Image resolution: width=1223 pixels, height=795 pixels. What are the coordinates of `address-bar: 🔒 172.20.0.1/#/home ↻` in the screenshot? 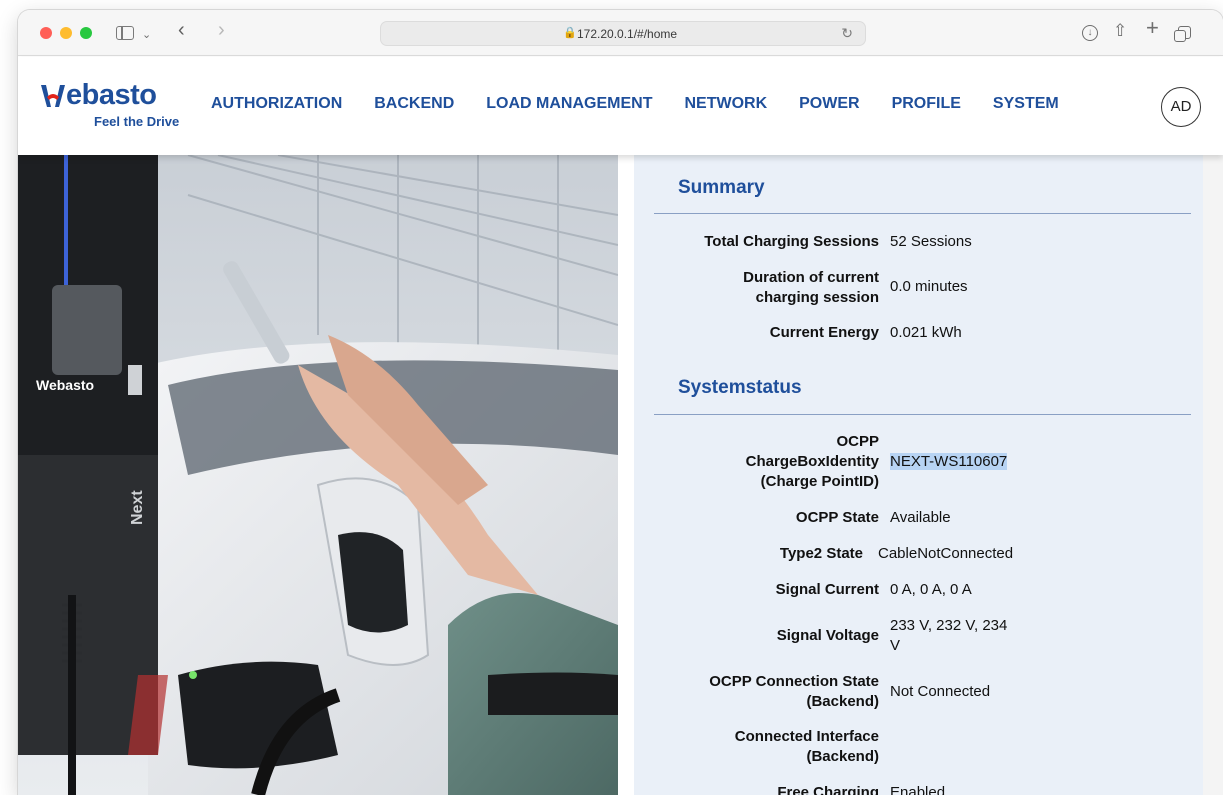 It's located at (623, 33).